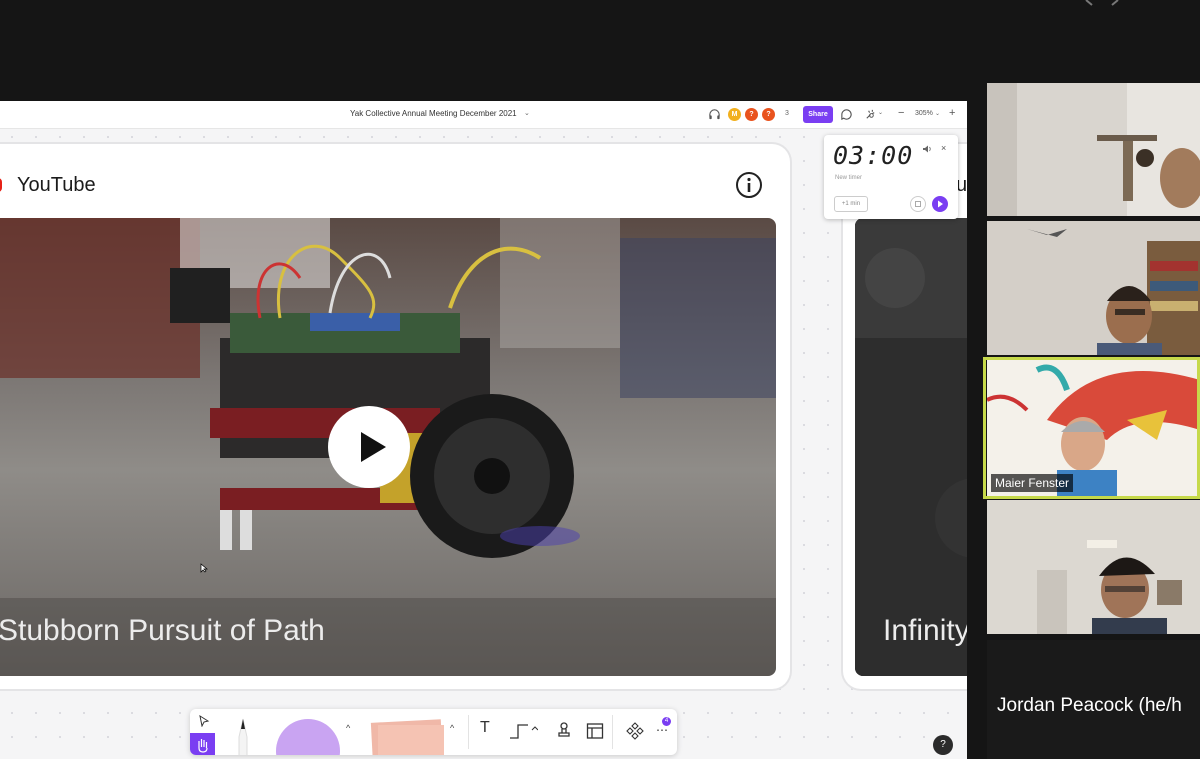 The height and width of the screenshot is (759, 1200). What do you see at coordinates (564, 731) in the screenshot?
I see `stamp-tool-icon` at bounding box center [564, 731].